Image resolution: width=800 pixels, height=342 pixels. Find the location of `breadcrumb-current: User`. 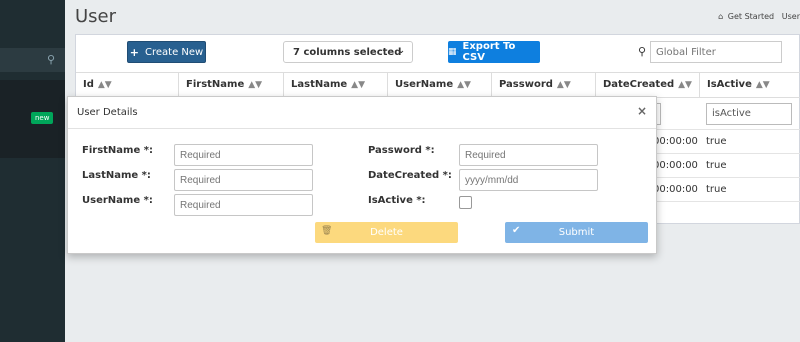

breadcrumb-current: User is located at coordinates (790, 16).